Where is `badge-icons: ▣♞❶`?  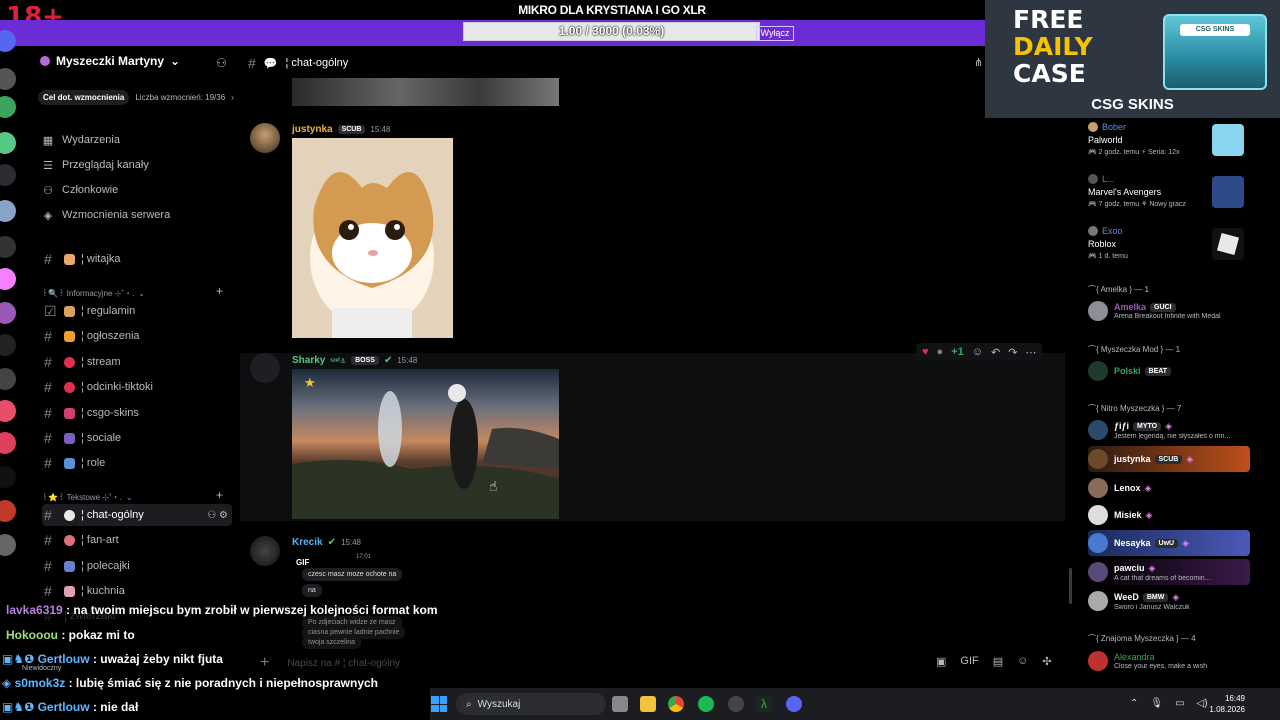 badge-icons: ▣♞❶ is located at coordinates (20, 659).